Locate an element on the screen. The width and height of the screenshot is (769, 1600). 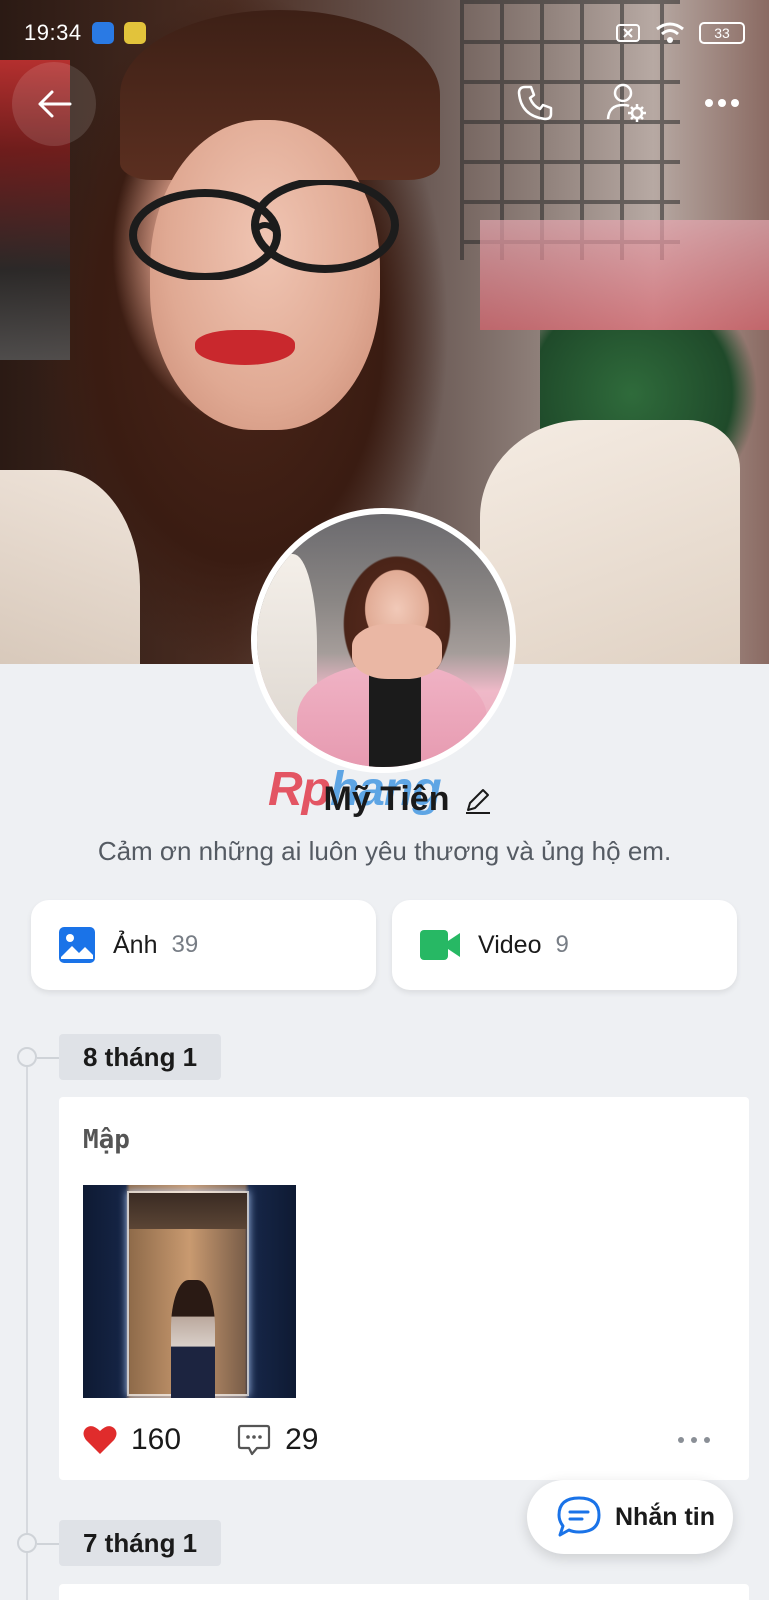
image-icon is located at coordinates (77, 945).